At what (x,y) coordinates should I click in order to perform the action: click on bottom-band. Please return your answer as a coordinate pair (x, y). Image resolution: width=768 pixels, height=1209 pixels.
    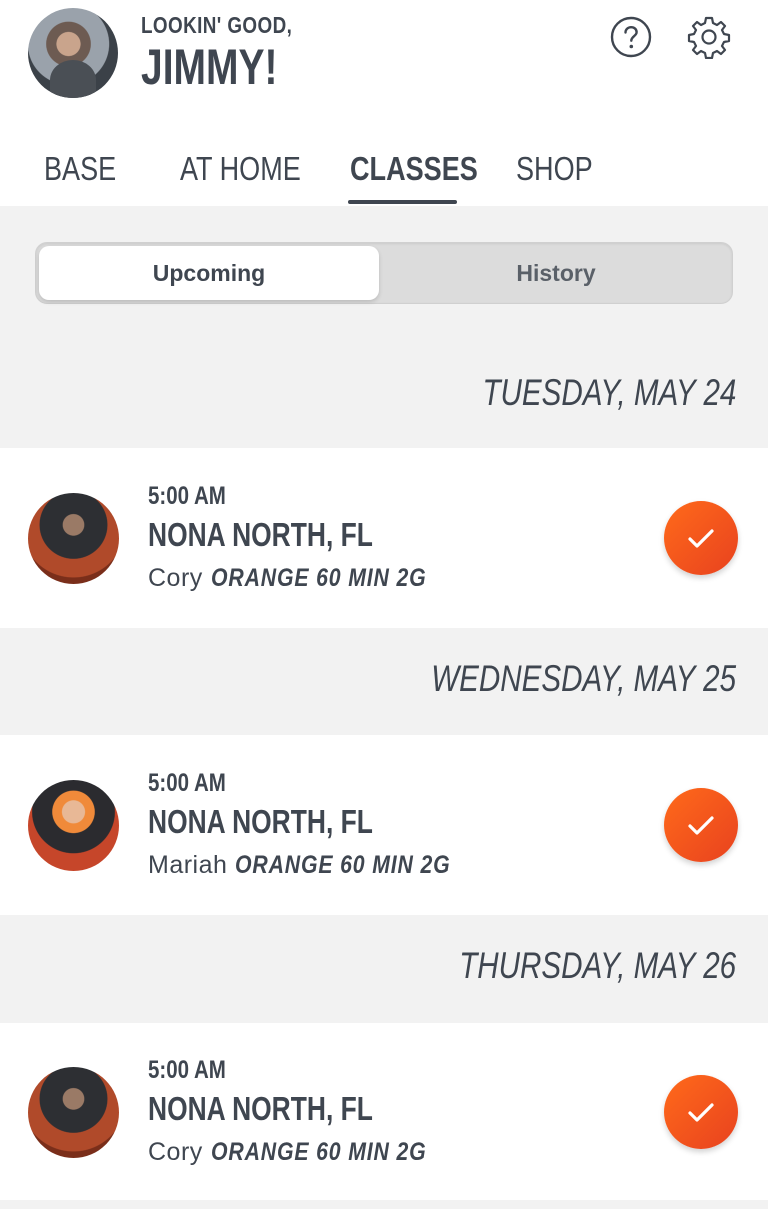
    Looking at the image, I should click on (384, 1204).